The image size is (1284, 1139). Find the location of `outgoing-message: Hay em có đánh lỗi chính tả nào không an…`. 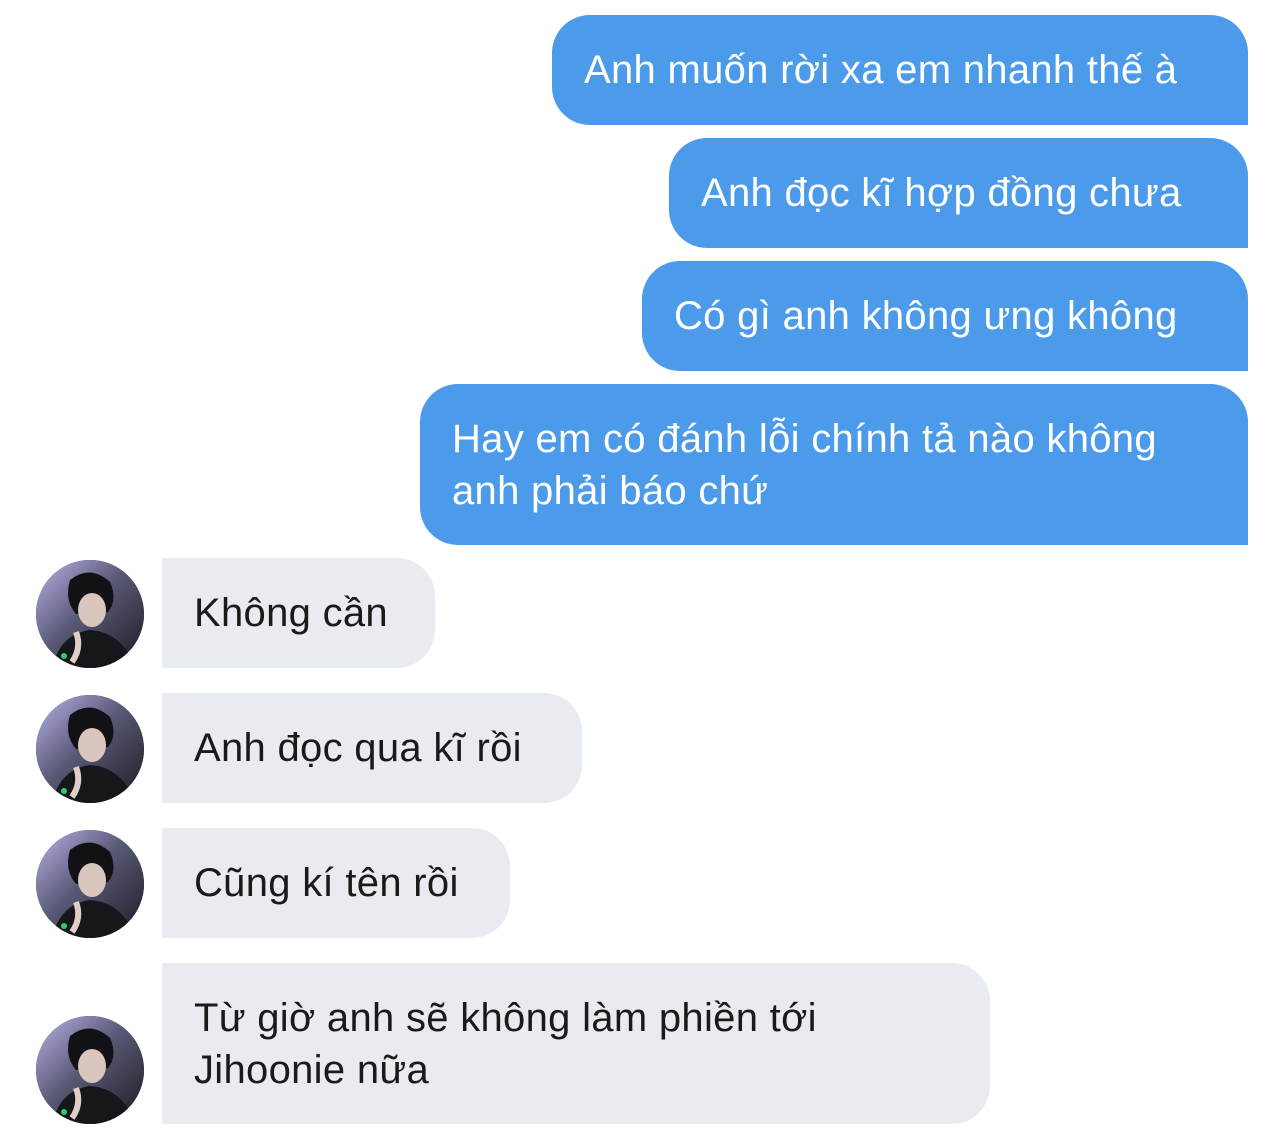

outgoing-message: Hay em có đánh lỗi chính tả nào không an… is located at coordinates (834, 464).